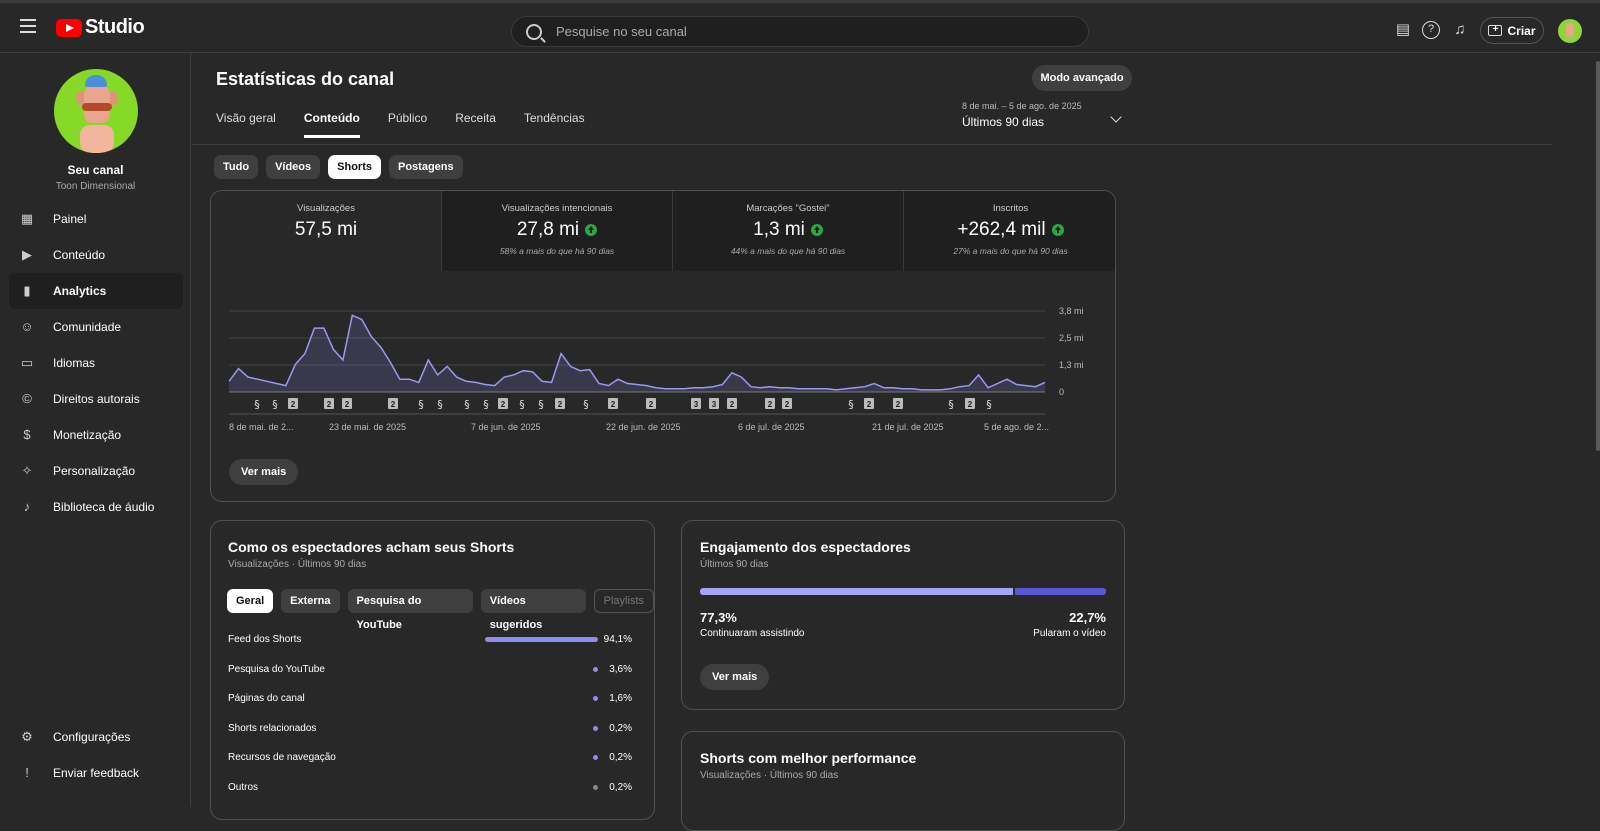  I want to click on traffic-source-row: Páginas do canal 1,6%, so click(430, 703).